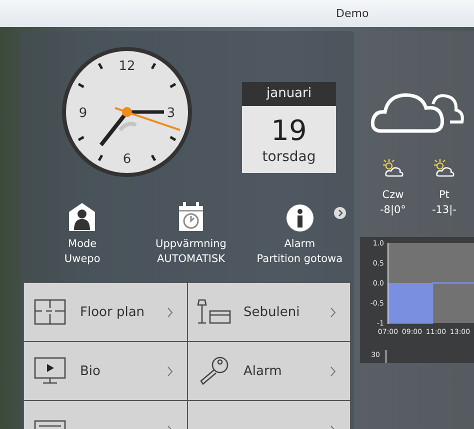 This screenshot has width=474, height=429. I want to click on house-person-icon, so click(82, 217).